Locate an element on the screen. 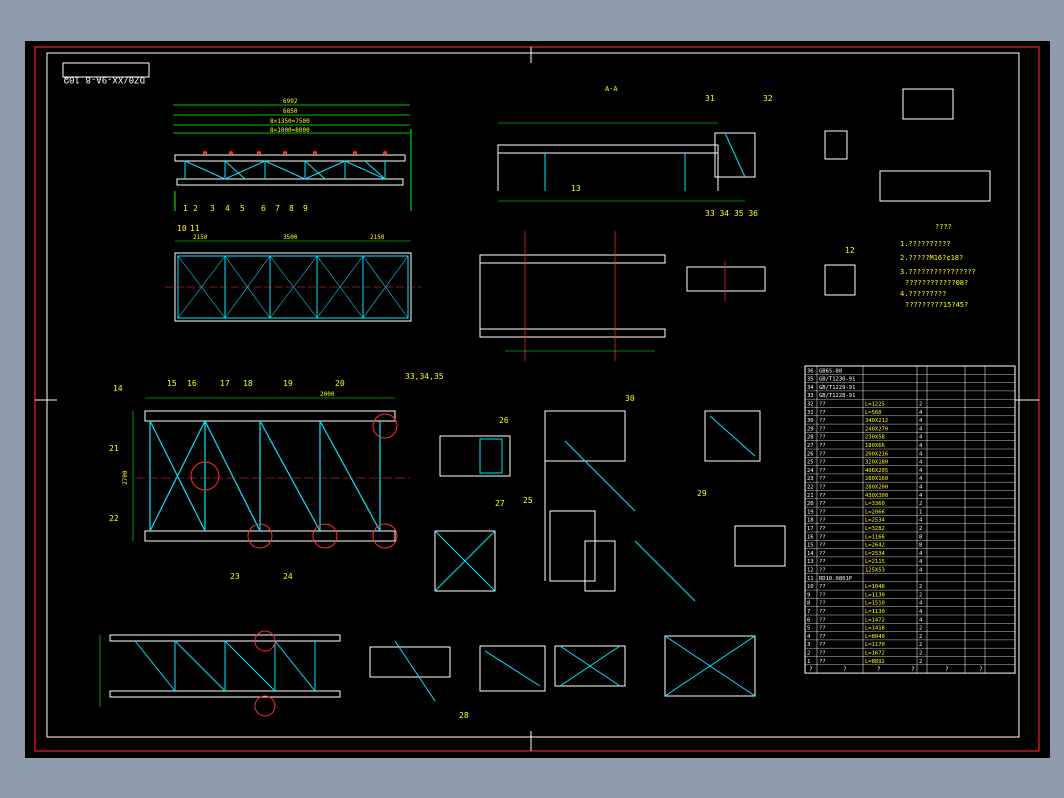  svg-text: 3 is located at coordinates (212, 208).